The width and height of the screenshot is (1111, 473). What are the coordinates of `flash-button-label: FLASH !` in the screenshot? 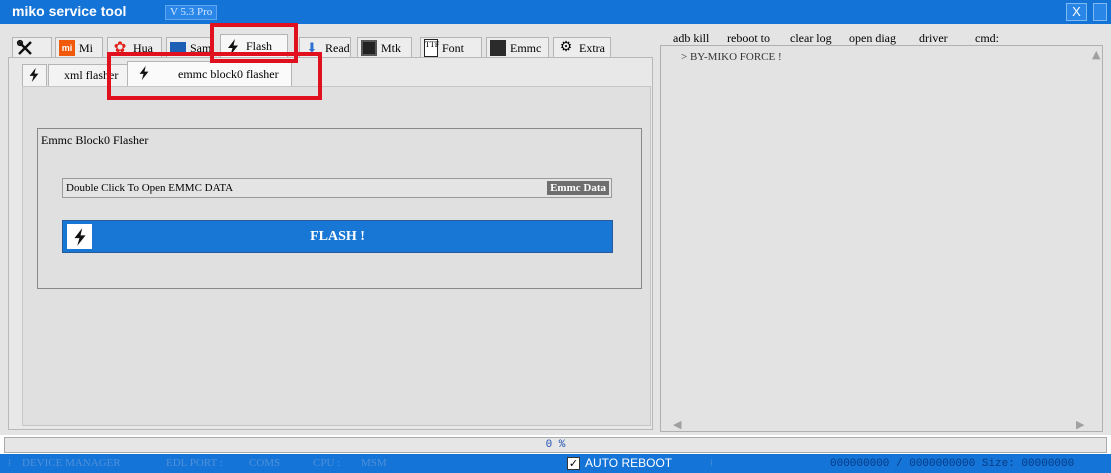 It's located at (337, 236).